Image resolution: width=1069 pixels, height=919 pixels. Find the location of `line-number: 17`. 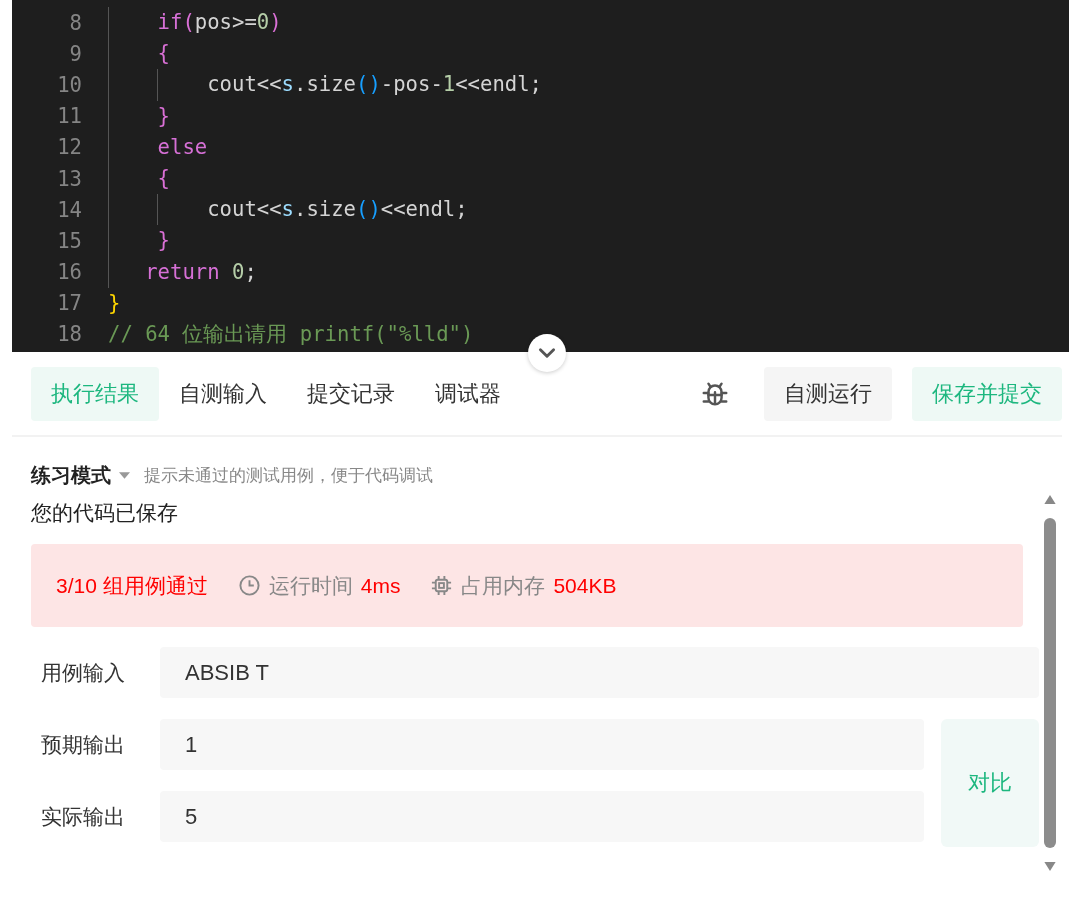

line-number: 17 is located at coordinates (69, 303).